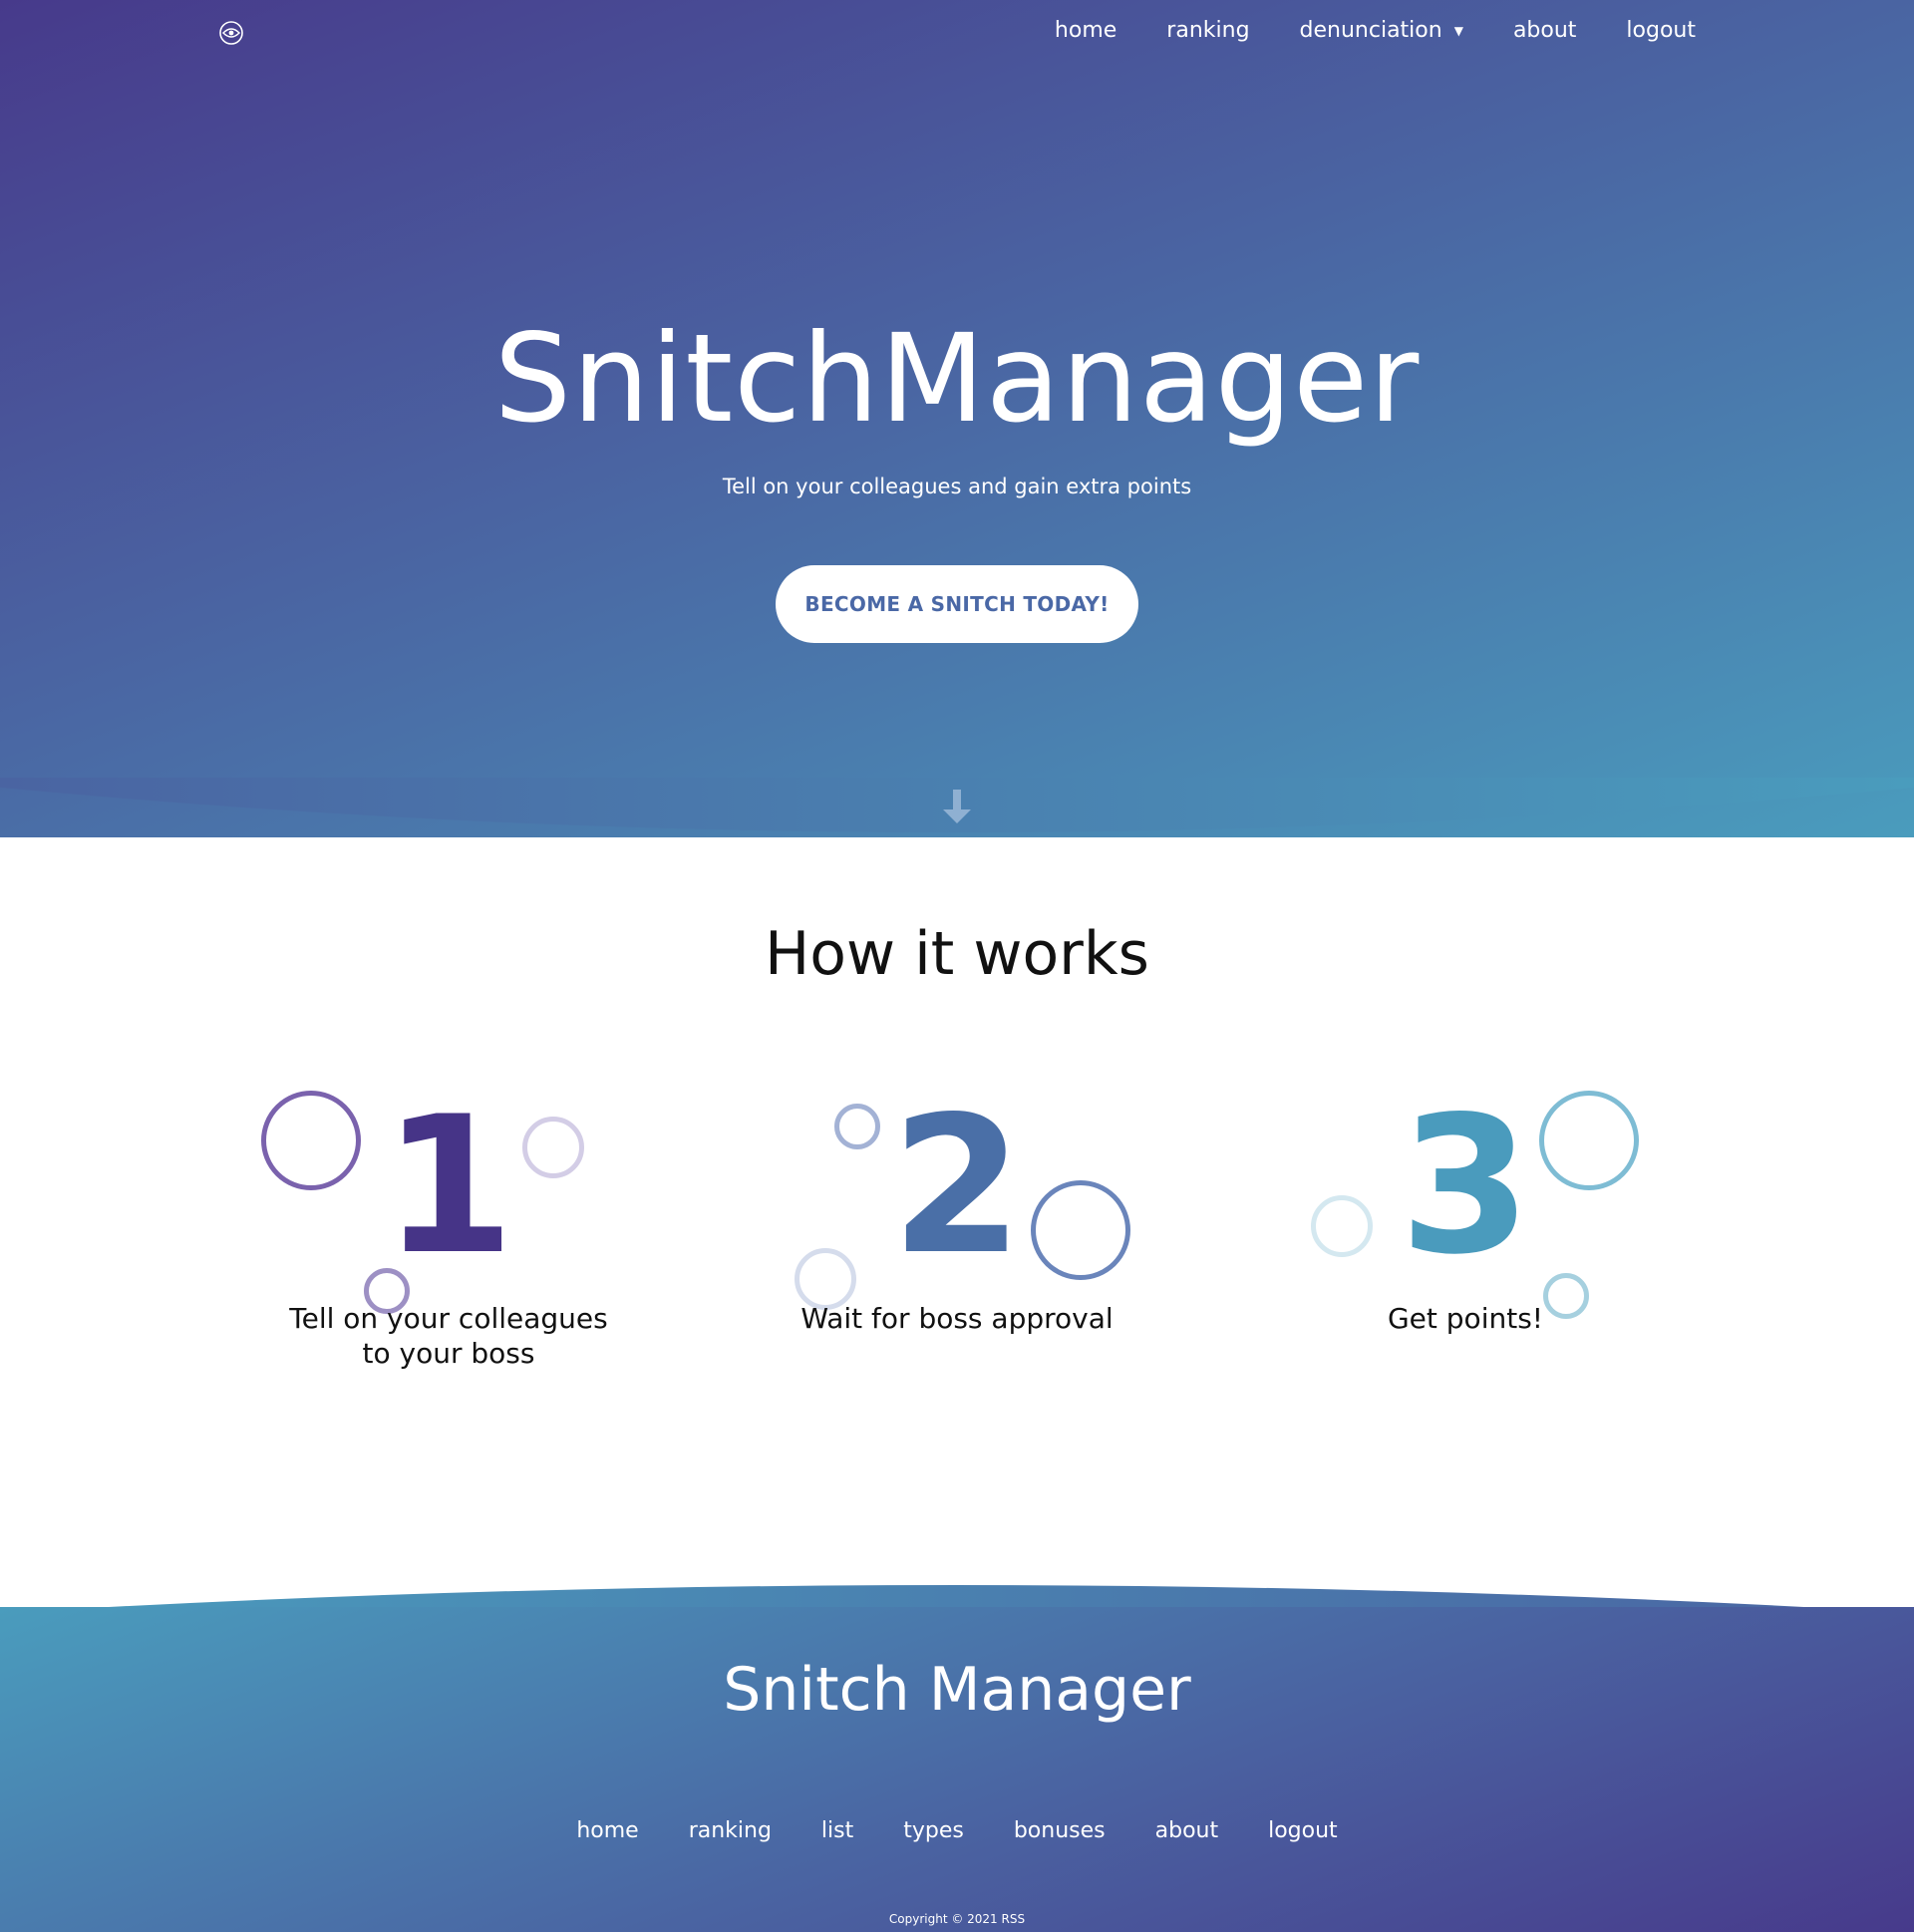  Describe the element at coordinates (1370, 30) in the screenshot. I see `nav-denunciation-label: denunciation` at that location.